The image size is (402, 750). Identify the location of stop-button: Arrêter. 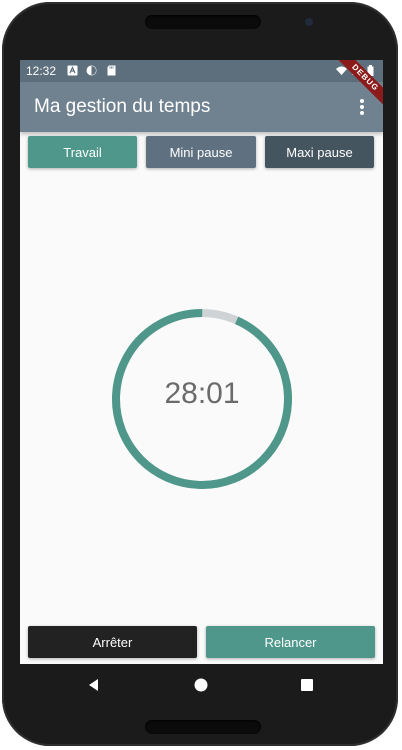
(112, 642).